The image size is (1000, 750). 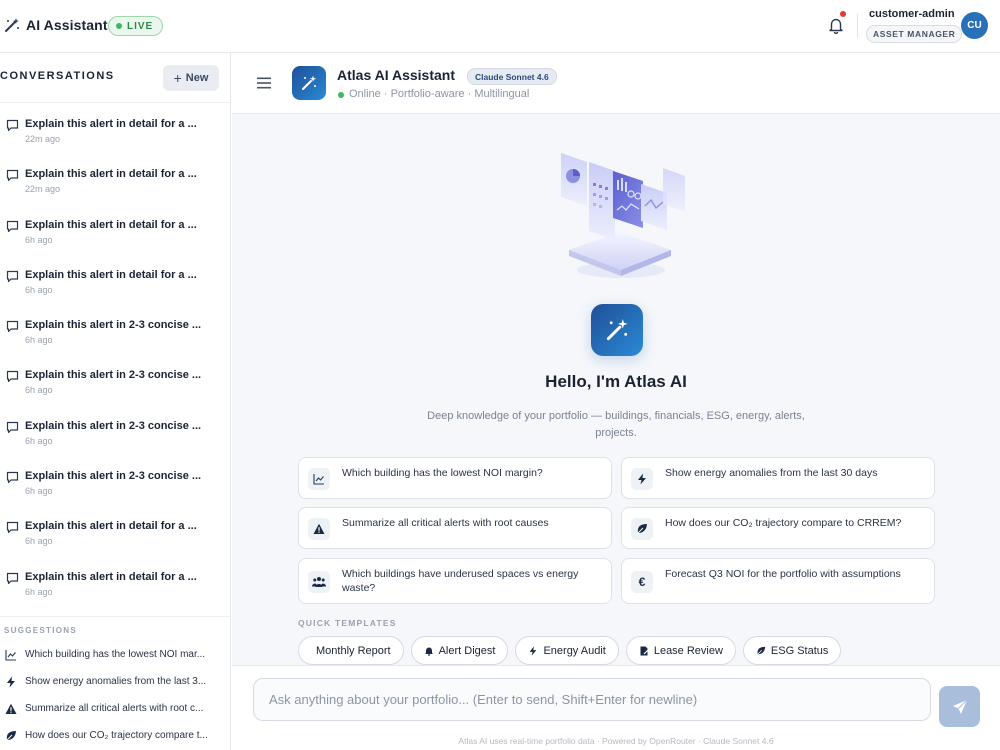 I want to click on bell-icon, so click(x=836, y=25).